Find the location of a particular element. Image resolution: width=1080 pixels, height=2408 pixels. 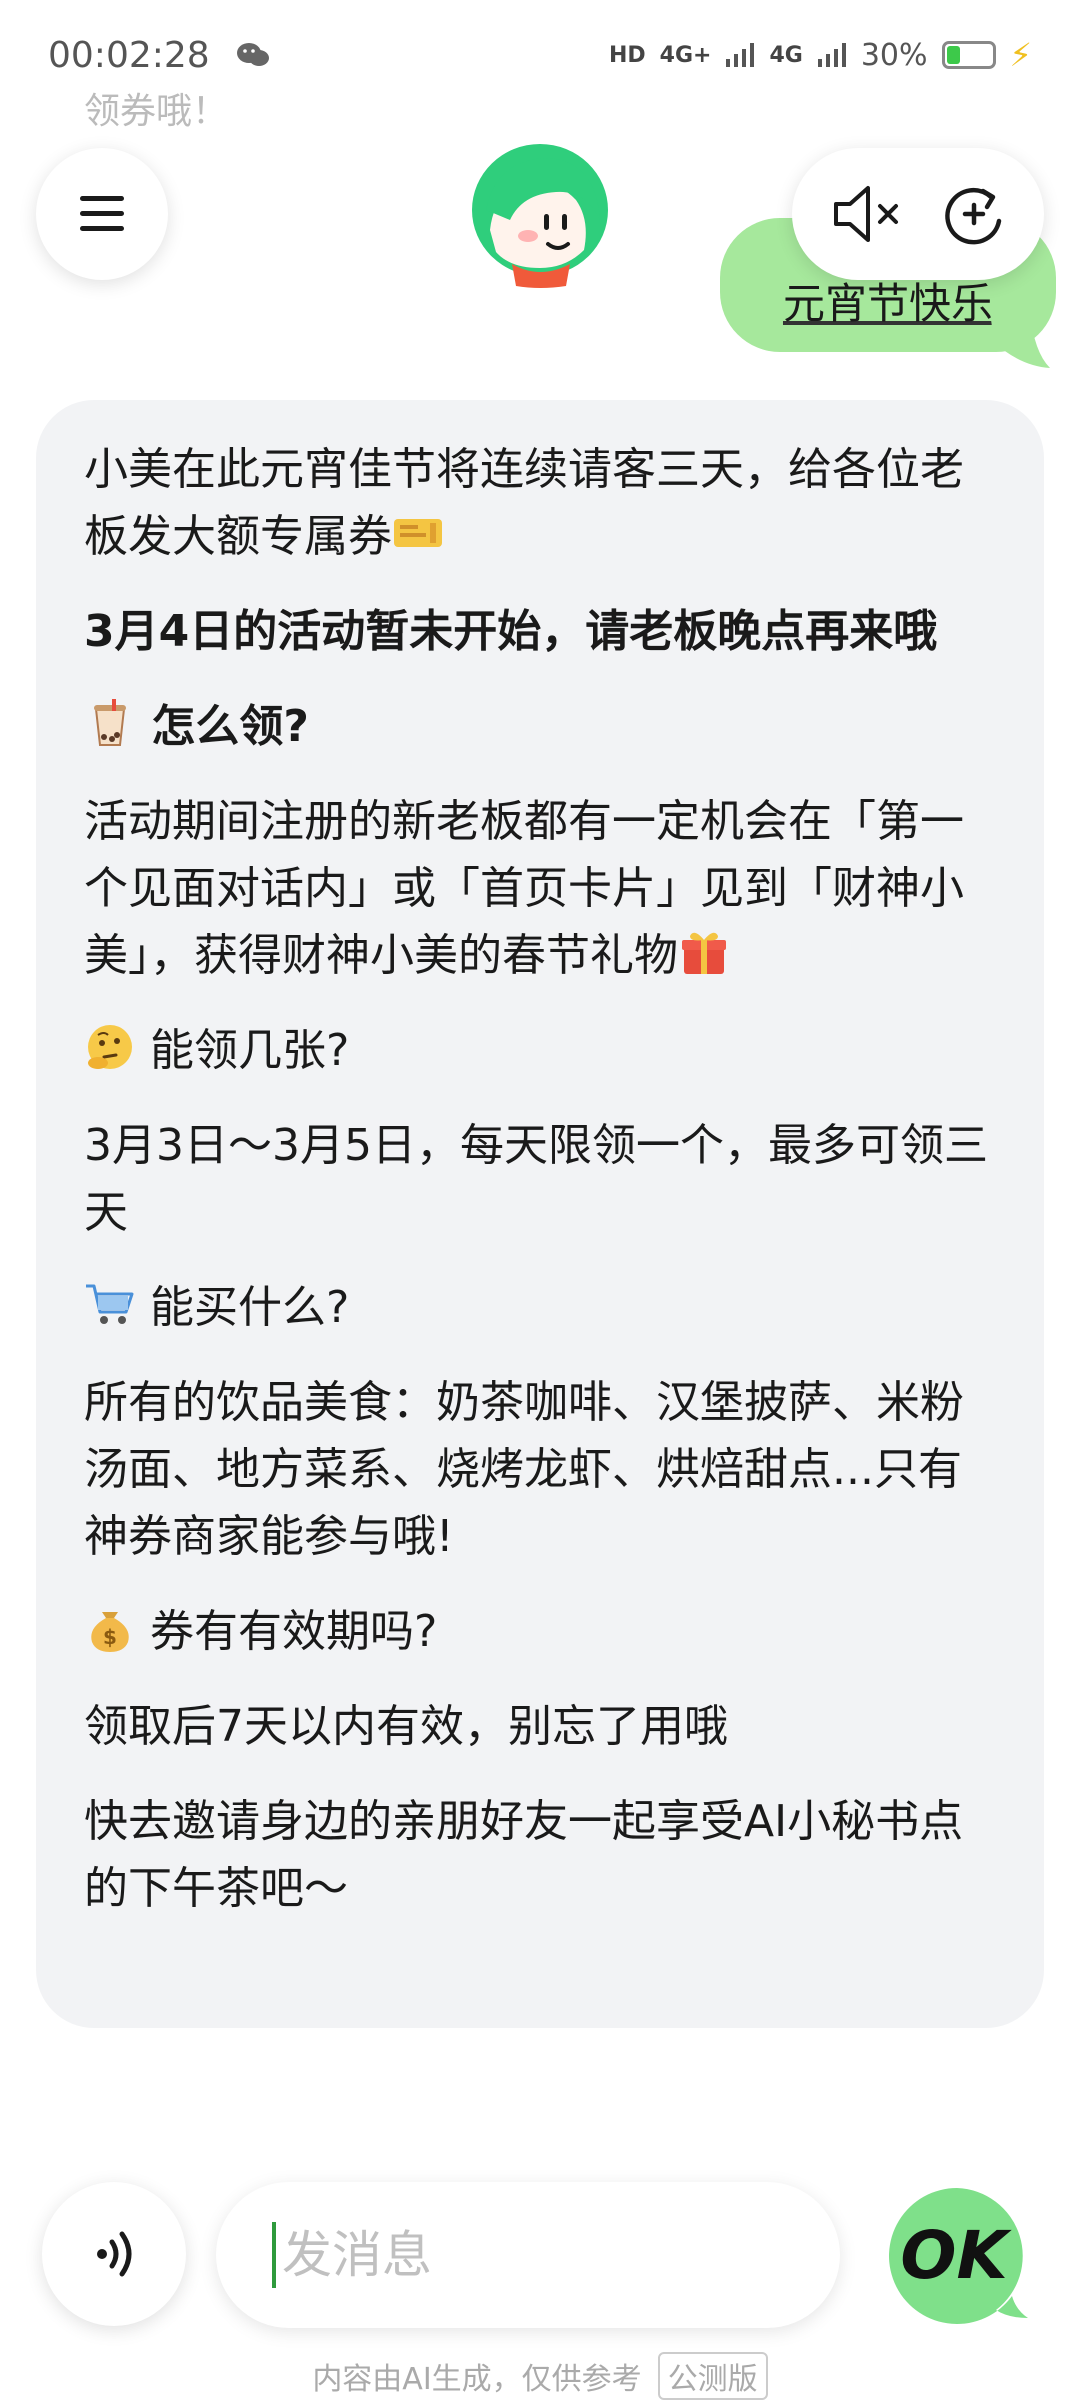

status-left: 00:02:28 is located at coordinates (159, 55).